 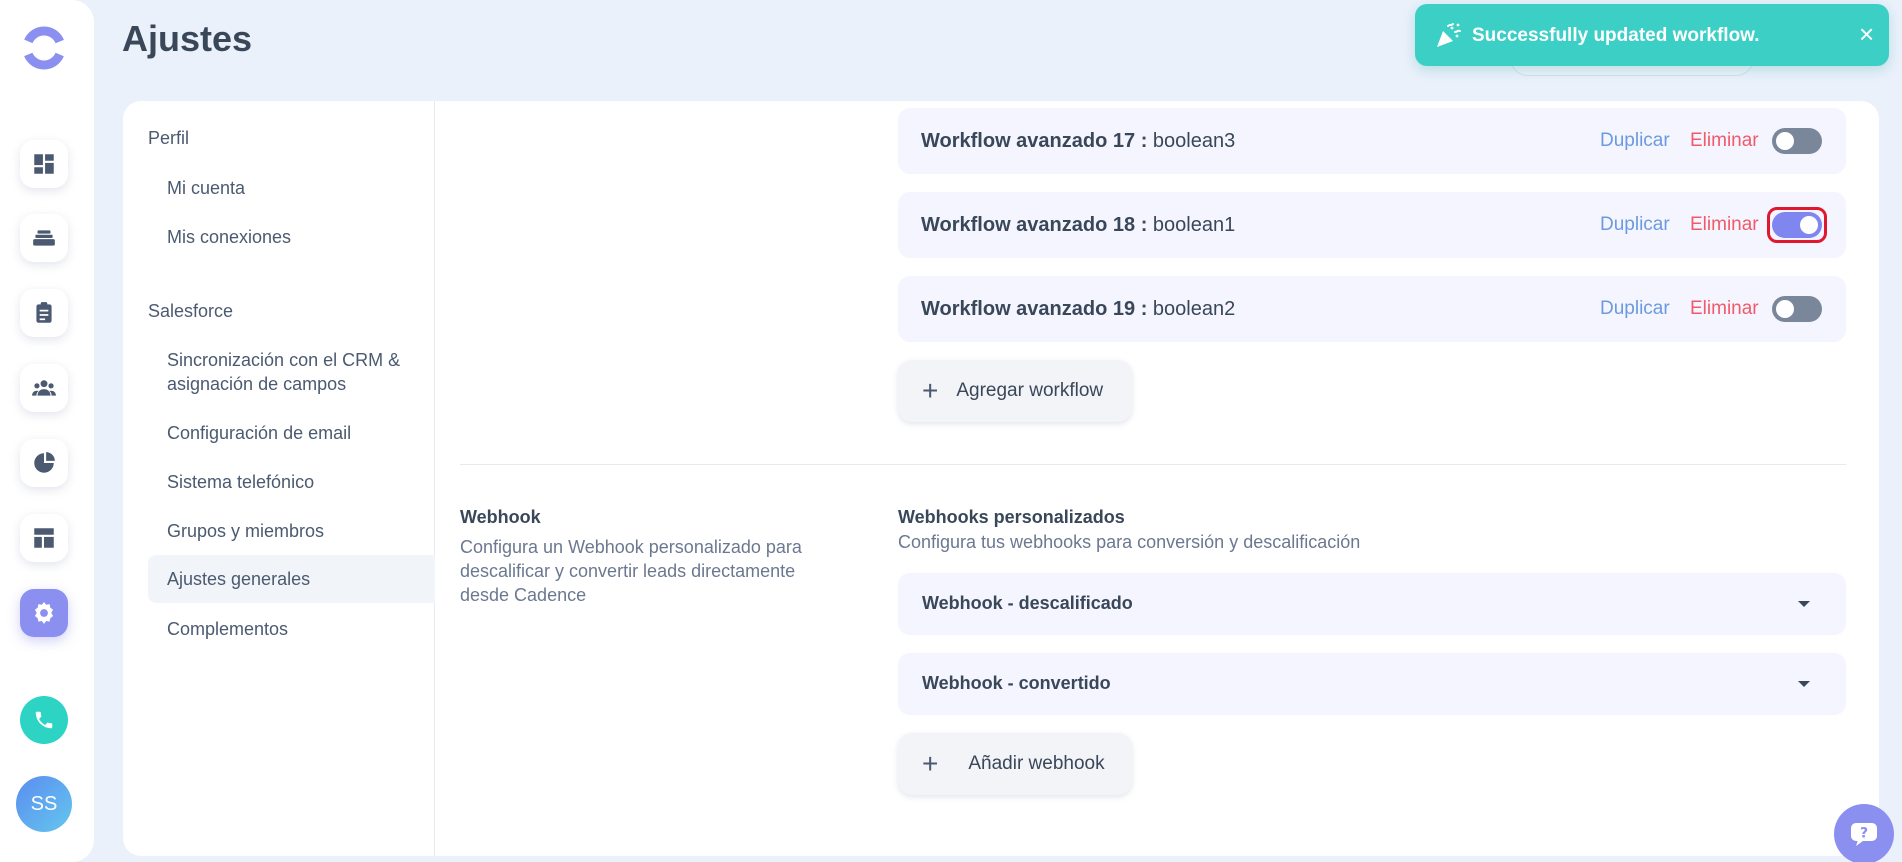 I want to click on page-title: Ajustes, so click(x=187, y=38).